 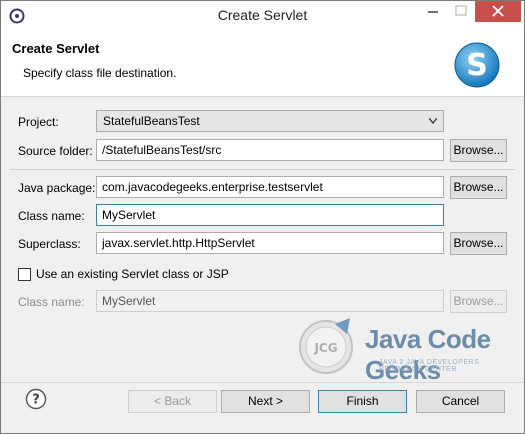 I want to click on java-package-input: com.javacodegeeks.enterprise.testservlet, so click(x=270, y=187).